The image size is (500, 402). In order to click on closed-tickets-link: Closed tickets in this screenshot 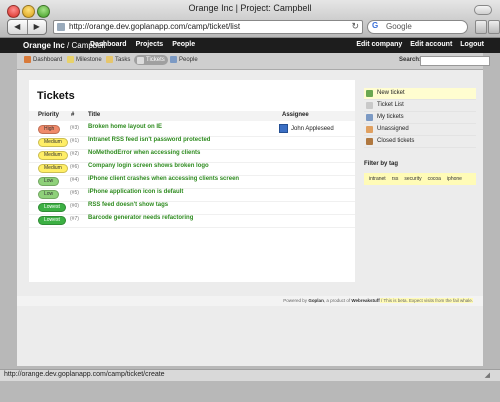, I will do `click(420, 142)`.